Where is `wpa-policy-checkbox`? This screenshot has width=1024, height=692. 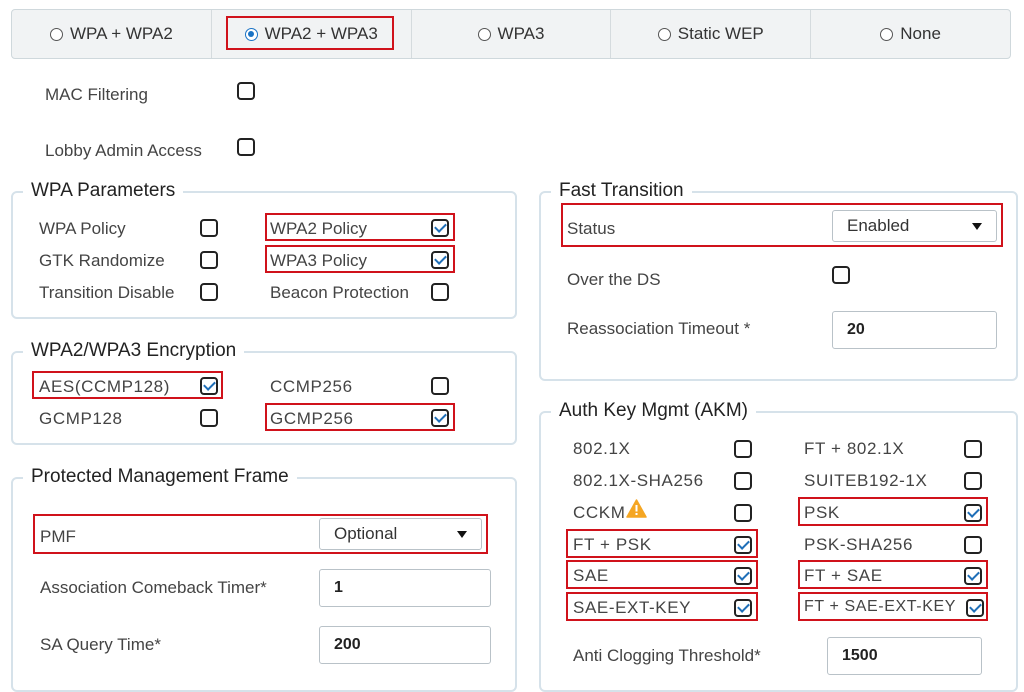 wpa-policy-checkbox is located at coordinates (209, 228).